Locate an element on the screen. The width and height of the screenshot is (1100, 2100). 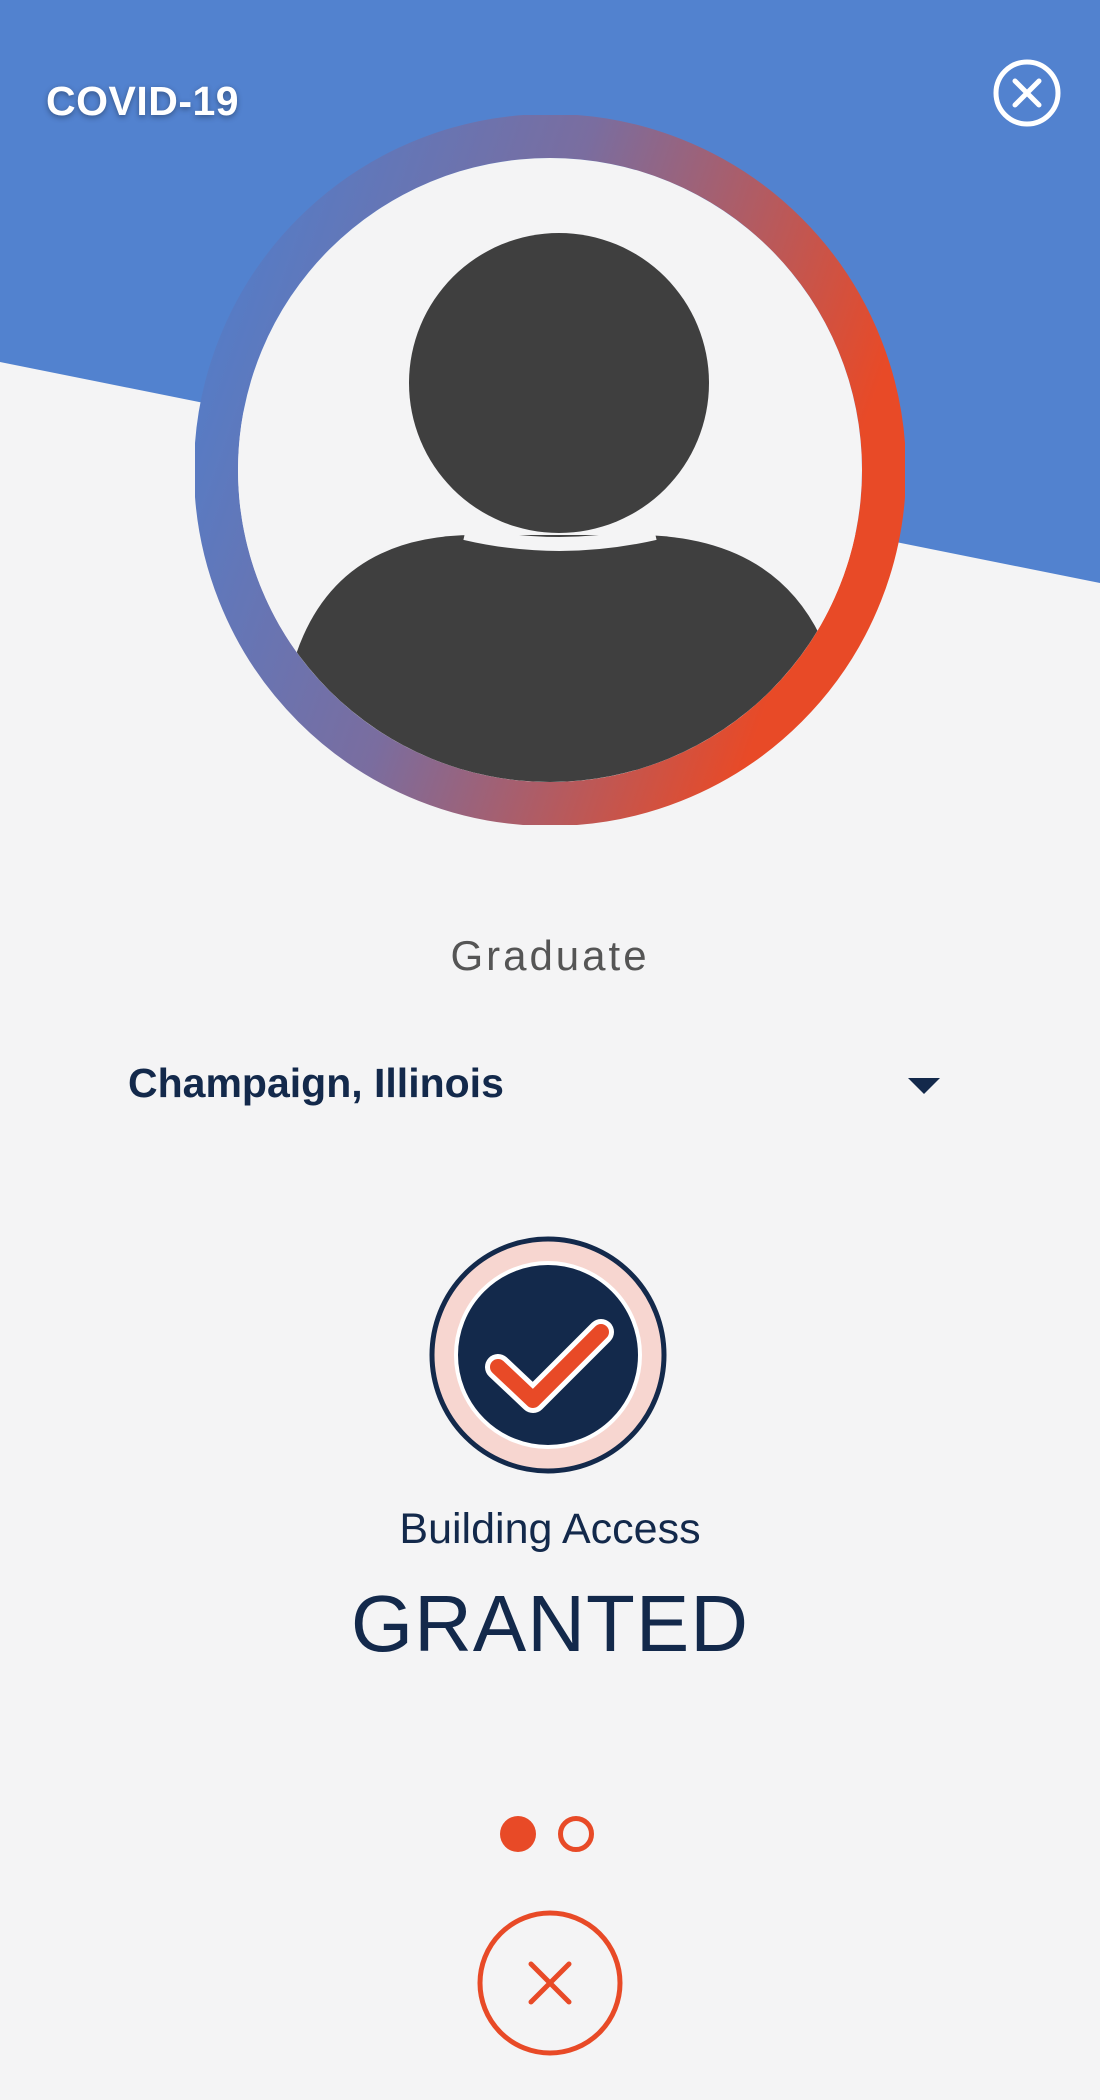
close-circle-icon is located at coordinates (1027, 93).